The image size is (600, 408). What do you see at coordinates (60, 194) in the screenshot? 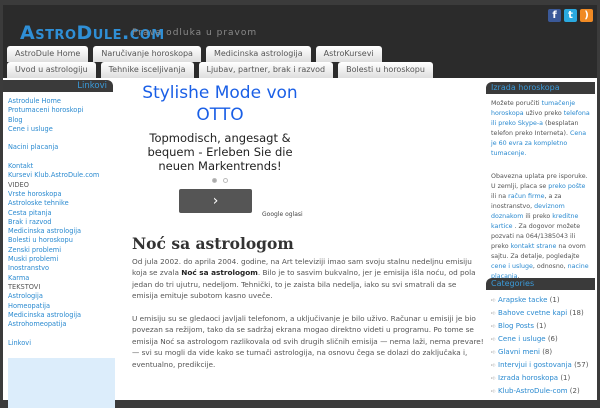
I see `sidebar-link: Vrste horoskopa` at bounding box center [60, 194].